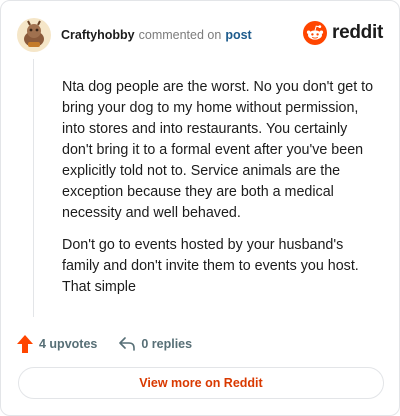 Image resolution: width=400 pixels, height=416 pixels. I want to click on upvotes-count: 4 upvotes, so click(68, 344).